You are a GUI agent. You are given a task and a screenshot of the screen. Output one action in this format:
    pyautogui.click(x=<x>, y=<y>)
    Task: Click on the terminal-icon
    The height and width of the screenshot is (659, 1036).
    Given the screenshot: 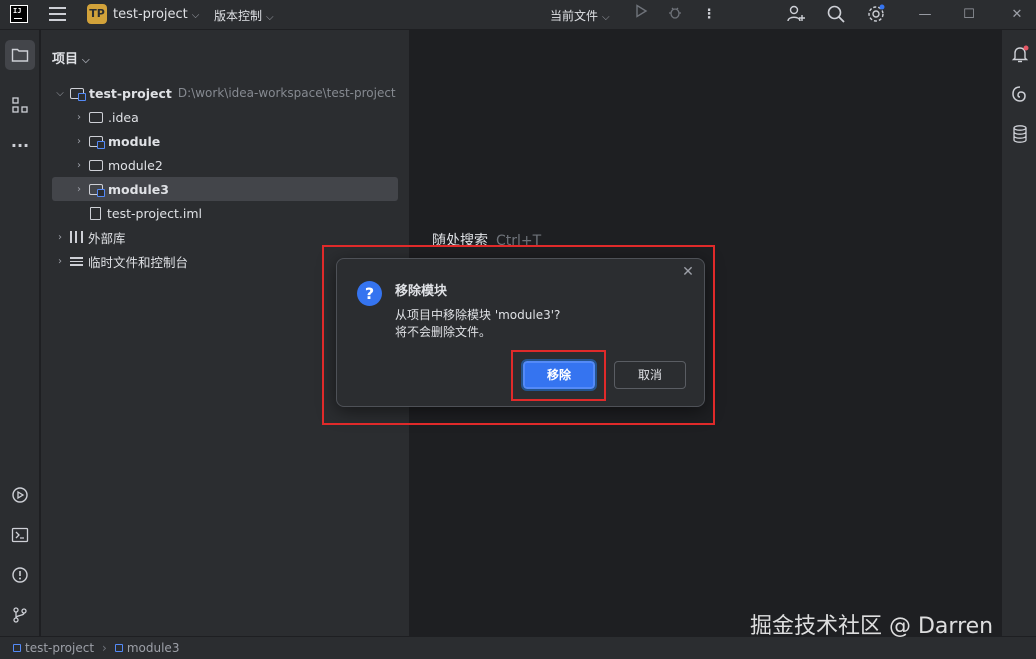 What is the action you would take?
    pyautogui.click(x=20, y=535)
    